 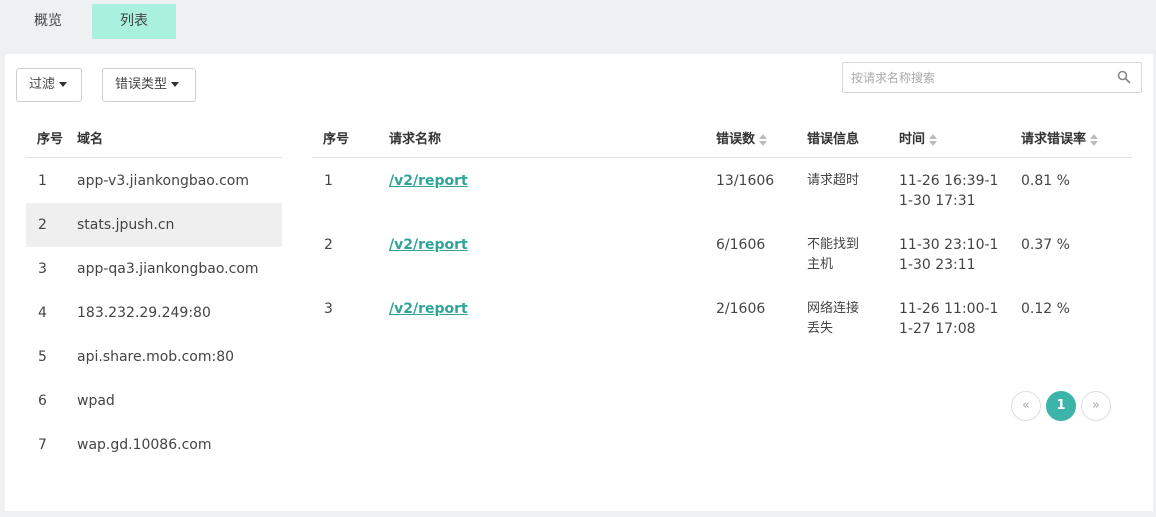 I want to click on request-index: 1, so click(x=328, y=181).